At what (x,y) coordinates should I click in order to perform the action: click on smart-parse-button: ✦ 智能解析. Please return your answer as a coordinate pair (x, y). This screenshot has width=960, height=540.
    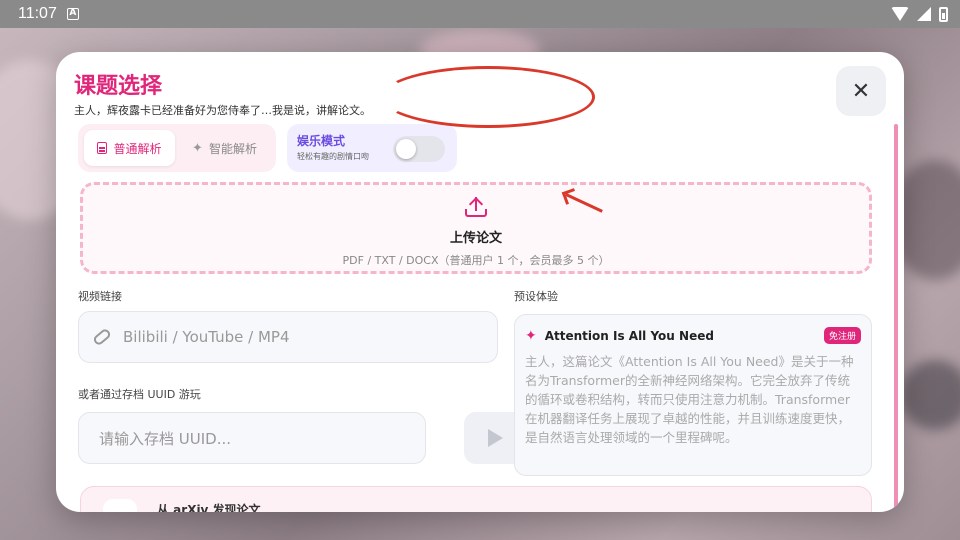
    Looking at the image, I should click on (224, 148).